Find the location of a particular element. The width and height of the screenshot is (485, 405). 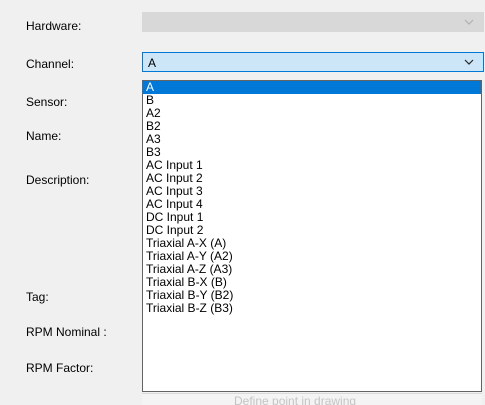

sensor-label: Sensor: is located at coordinates (47, 102).